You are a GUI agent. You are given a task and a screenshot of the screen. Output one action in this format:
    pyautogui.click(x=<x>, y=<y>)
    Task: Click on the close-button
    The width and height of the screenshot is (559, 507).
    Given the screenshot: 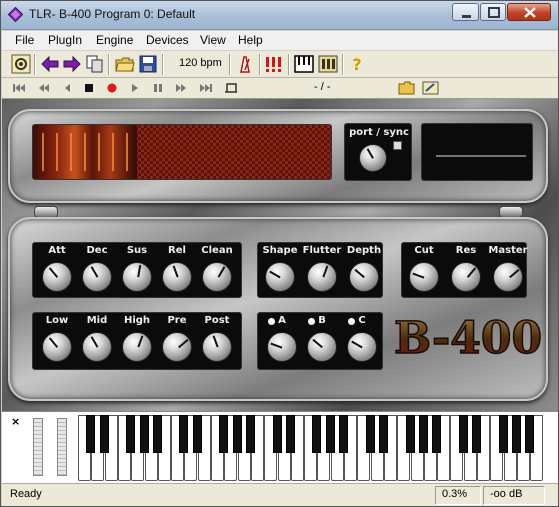 What is the action you would take?
    pyautogui.click(x=529, y=12)
    